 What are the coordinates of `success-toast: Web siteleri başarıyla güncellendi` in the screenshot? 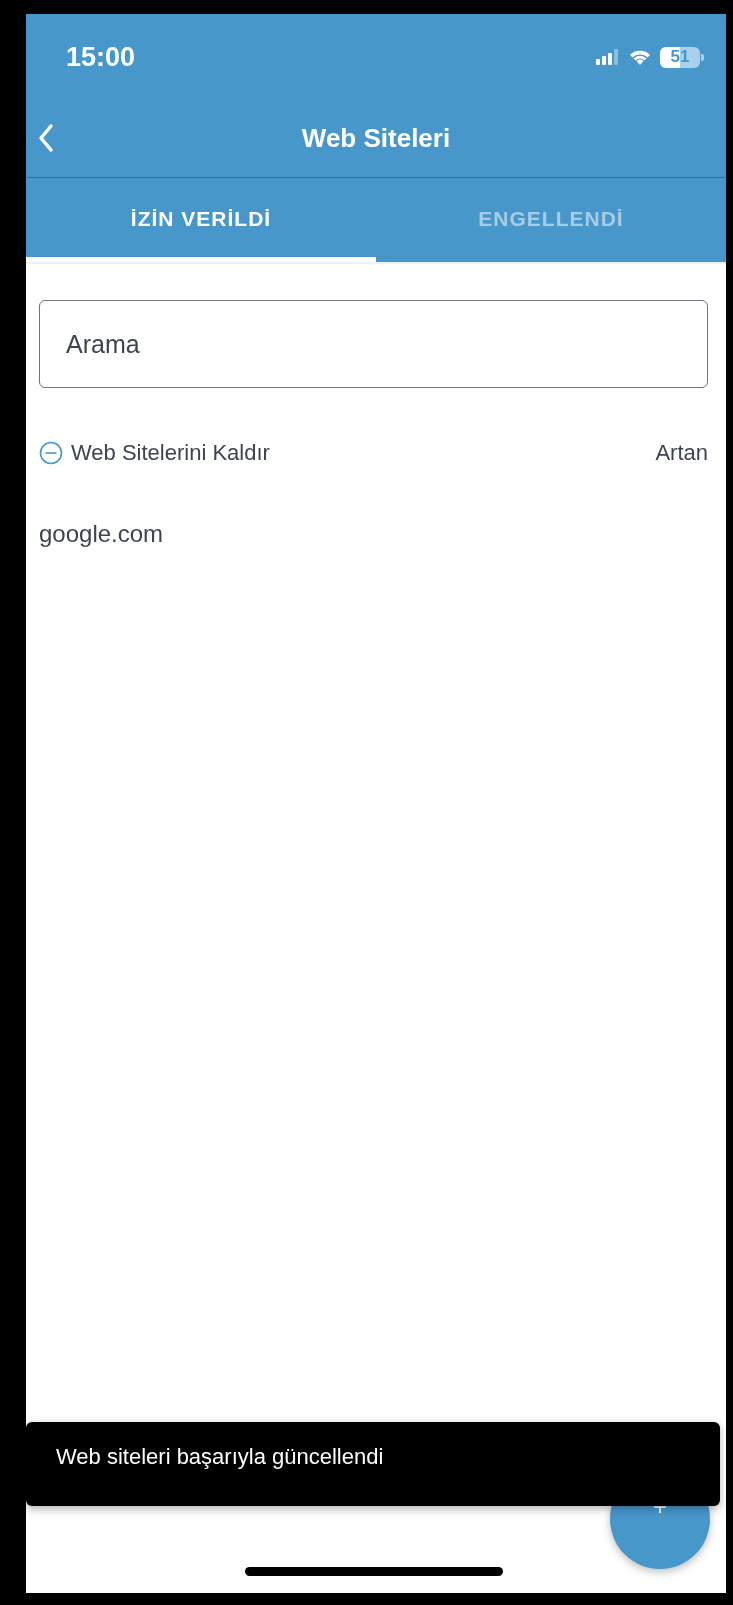 It's located at (373, 1464).